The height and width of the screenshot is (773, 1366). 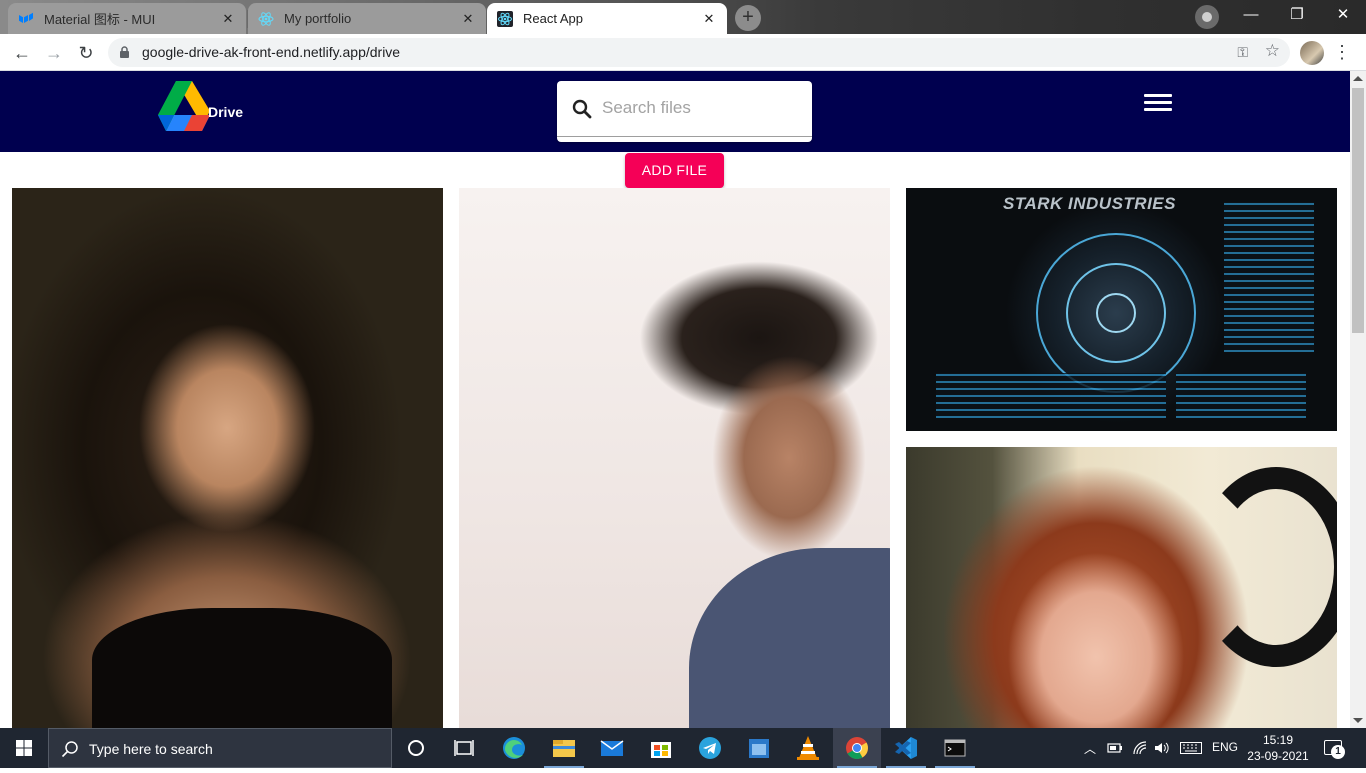 I want to click on scroll-up-icon, so click(x=1358, y=78).